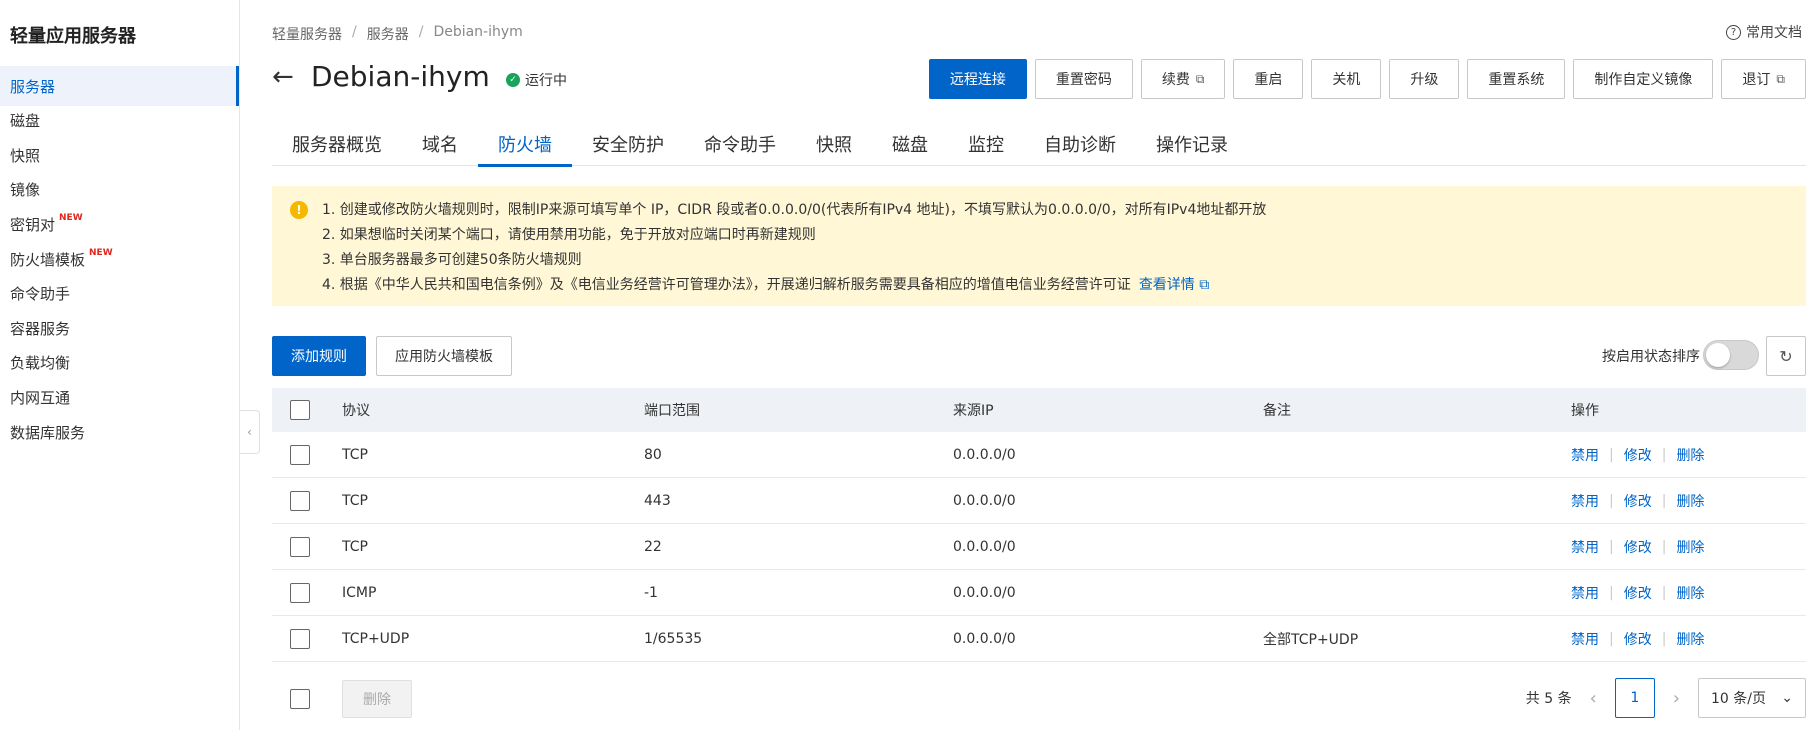 The height and width of the screenshot is (730, 1812). What do you see at coordinates (910, 145) in the screenshot?
I see `tab: 磁盘` at bounding box center [910, 145].